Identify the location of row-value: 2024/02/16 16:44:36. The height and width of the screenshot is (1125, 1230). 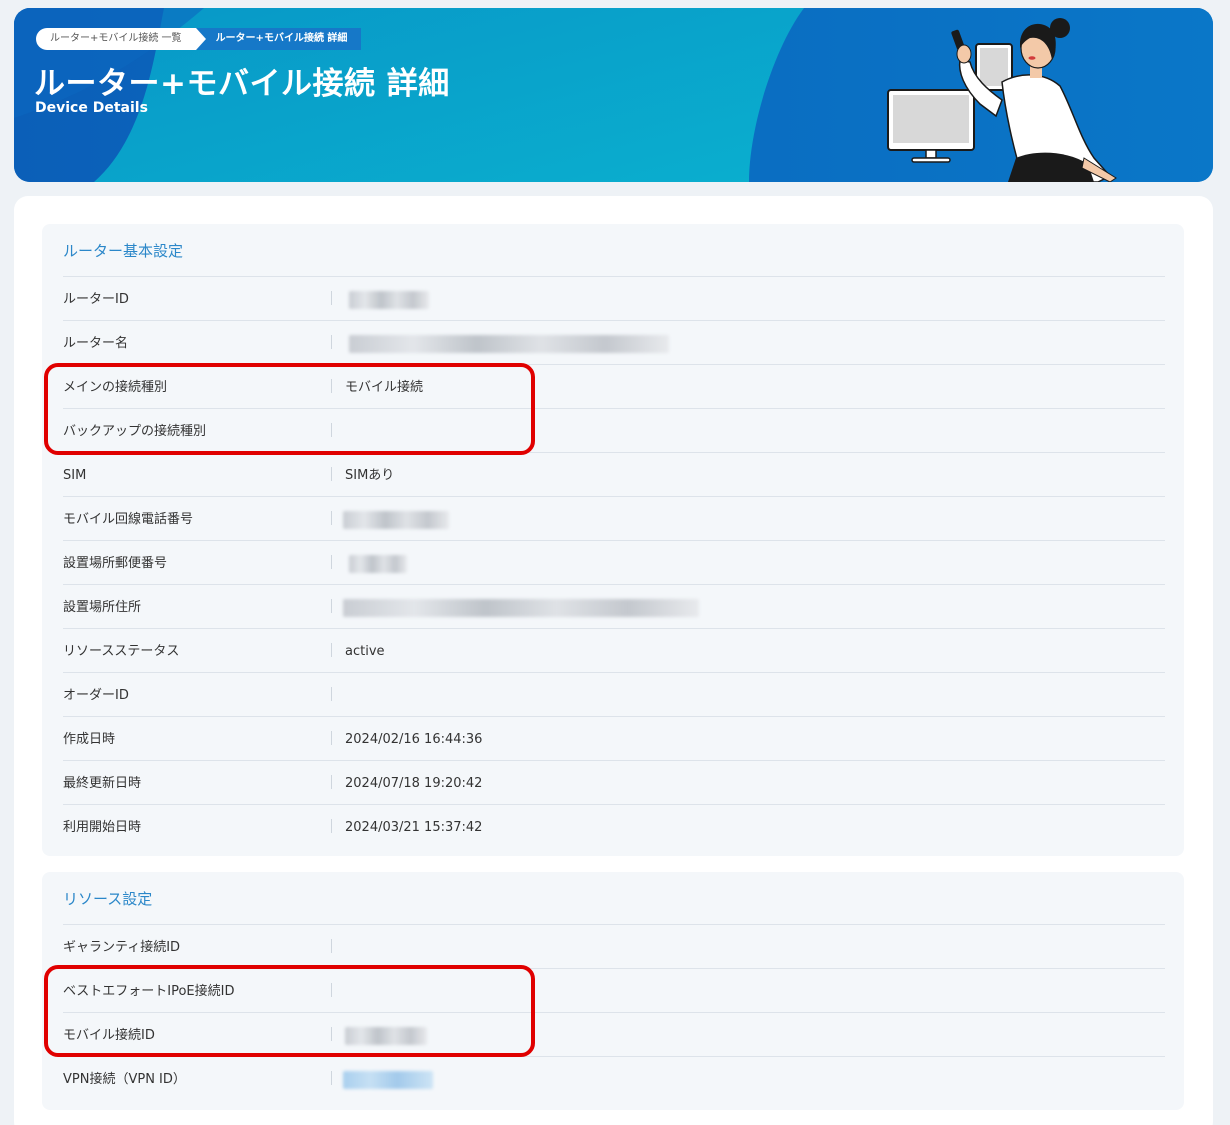
(414, 739).